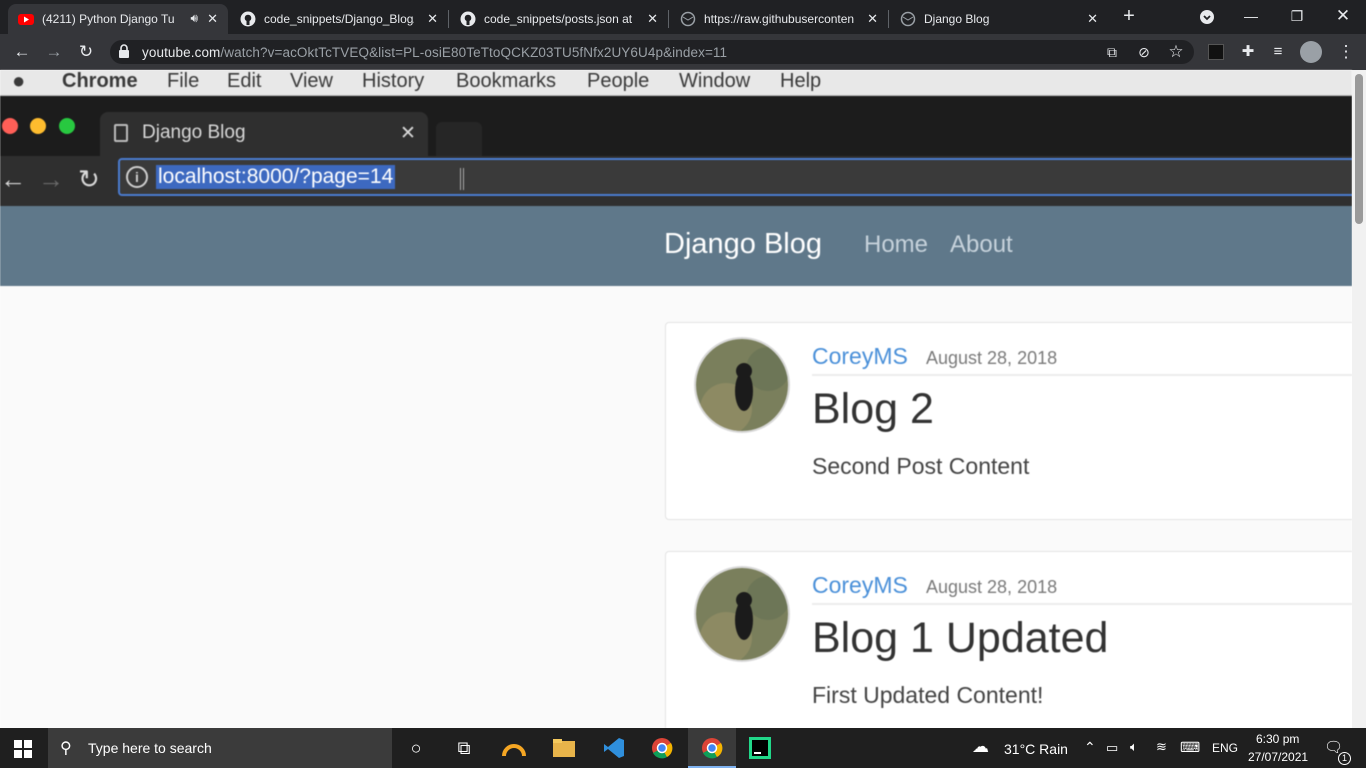 This screenshot has width=1366, height=774. Describe the element at coordinates (1112, 52) in the screenshot. I see `open-in-app-icon: ⧉` at that location.